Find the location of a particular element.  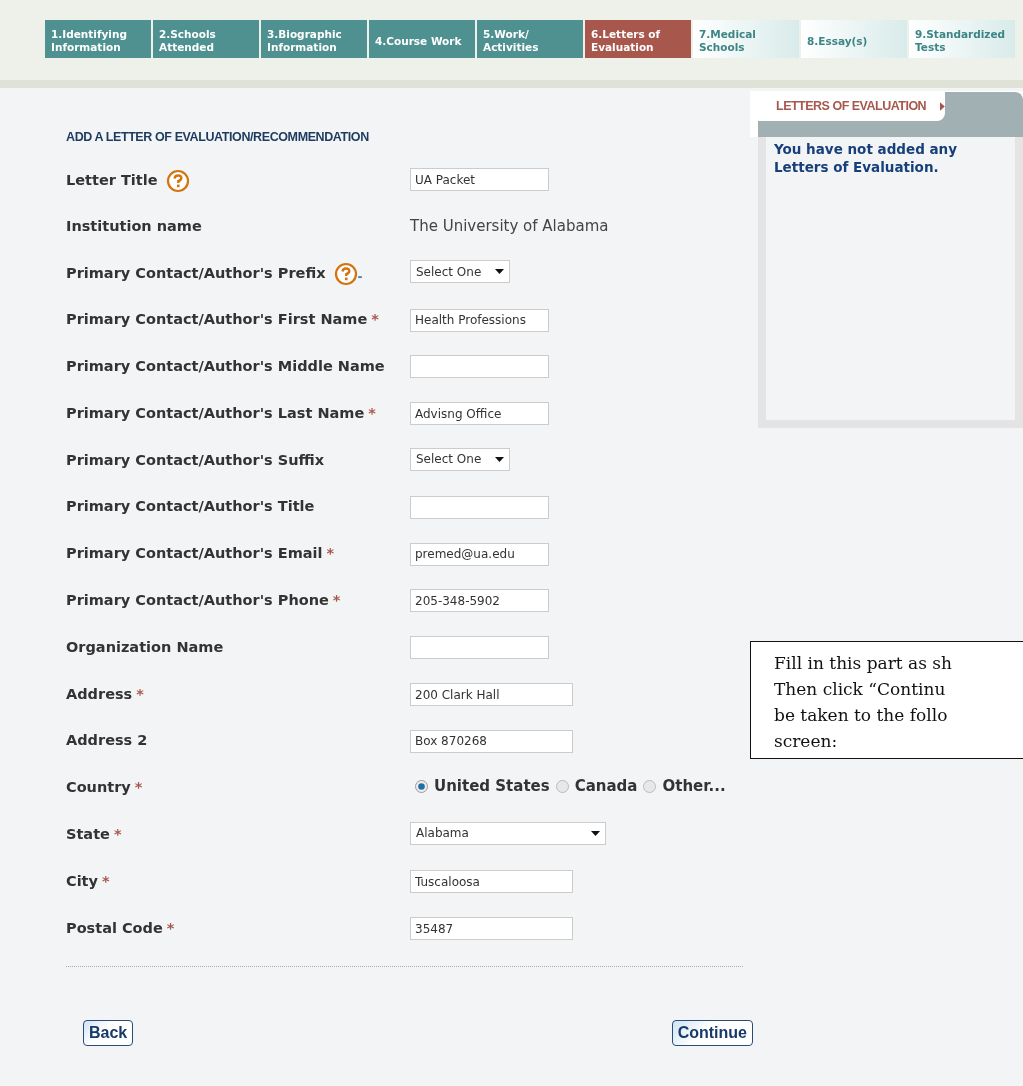

radio-option: Canada is located at coordinates (596, 786).